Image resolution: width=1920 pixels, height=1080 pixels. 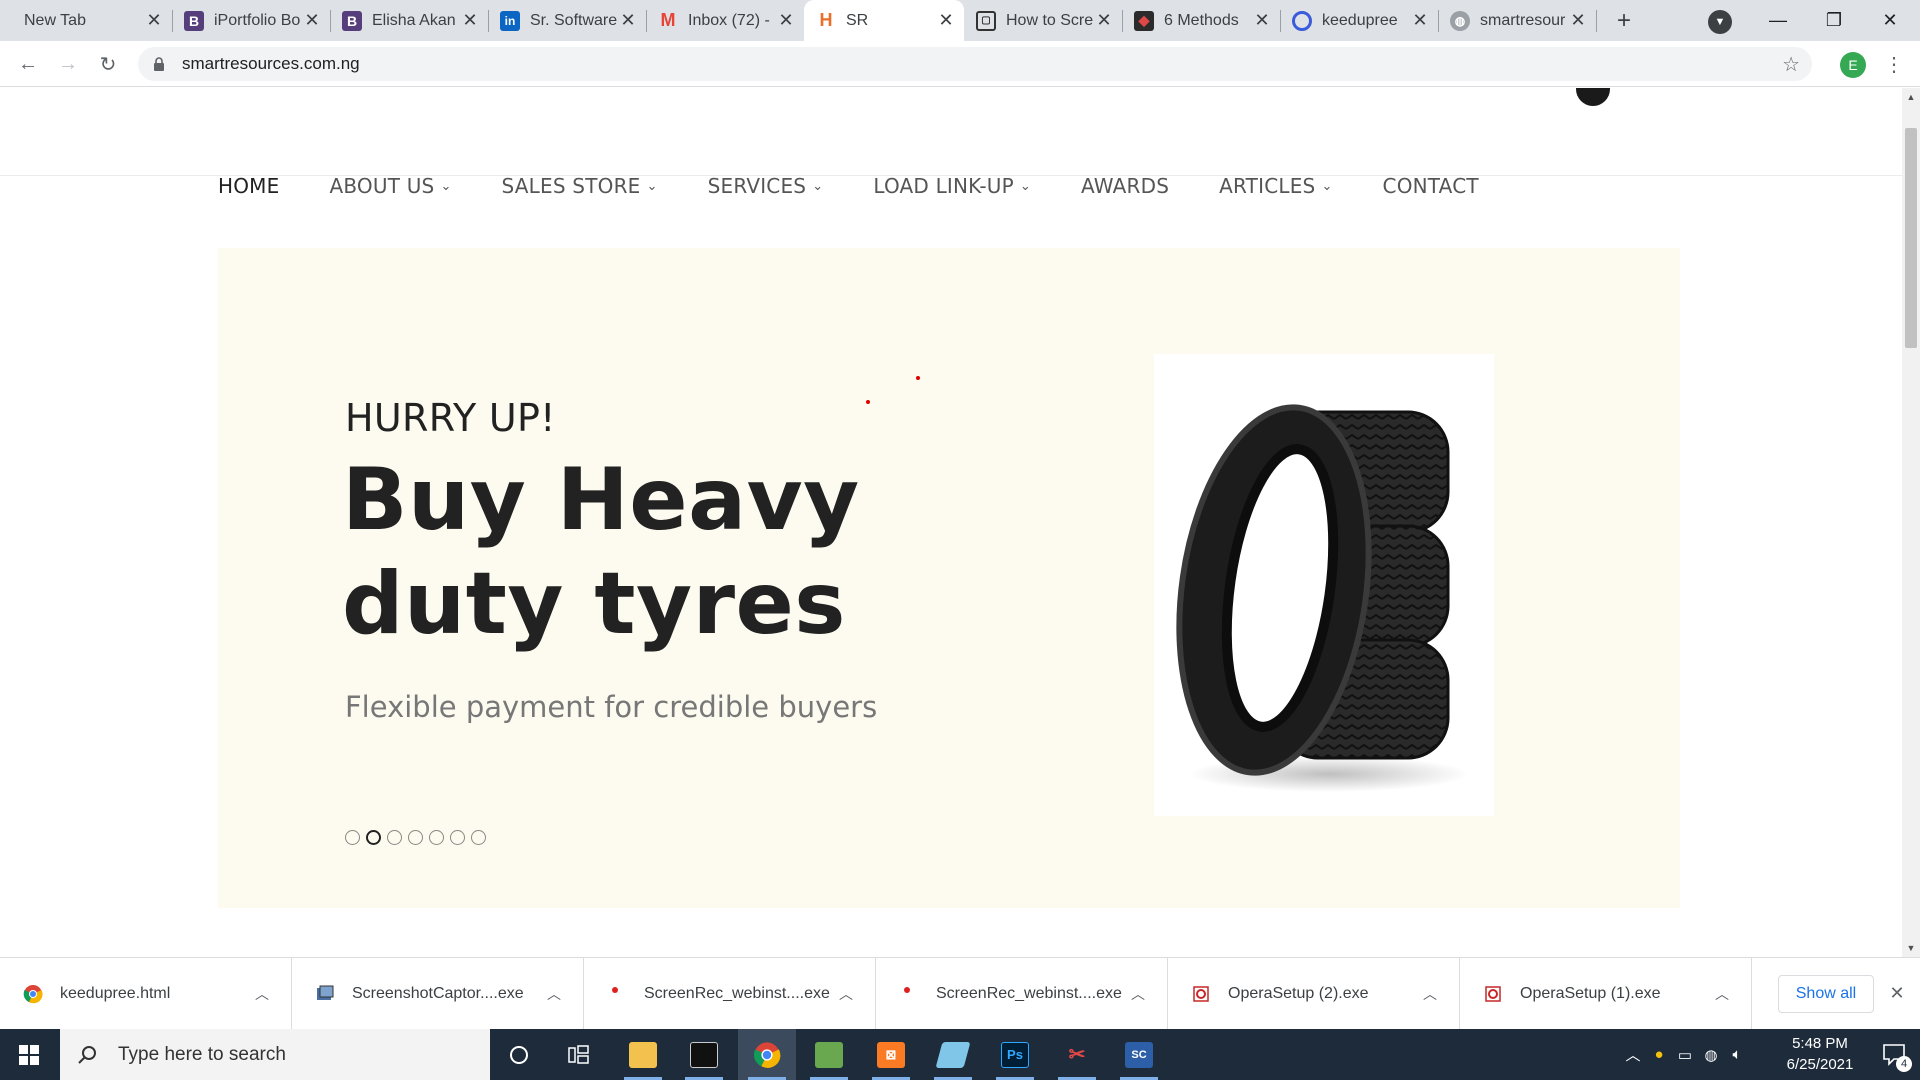 What do you see at coordinates (668, 20) in the screenshot?
I see `gmail-icon: M` at bounding box center [668, 20].